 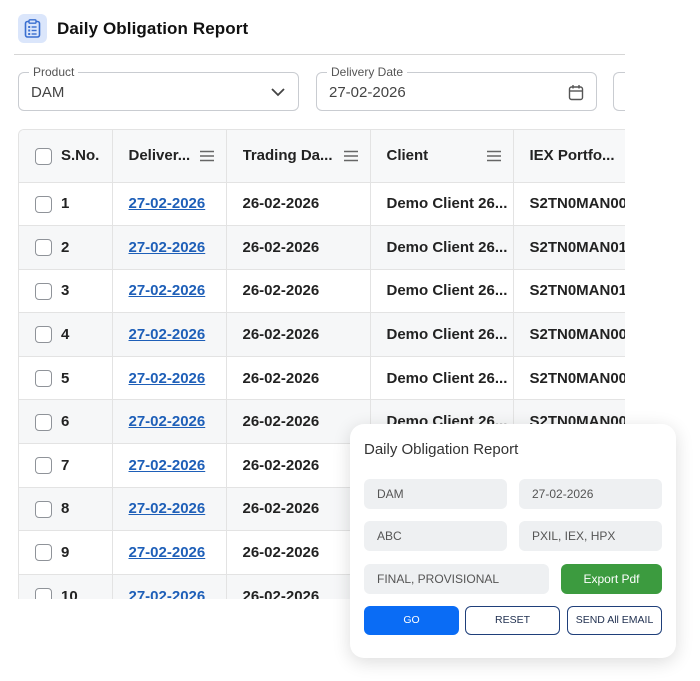 What do you see at coordinates (435, 536) in the screenshot?
I see `card-client-field: ABC` at bounding box center [435, 536].